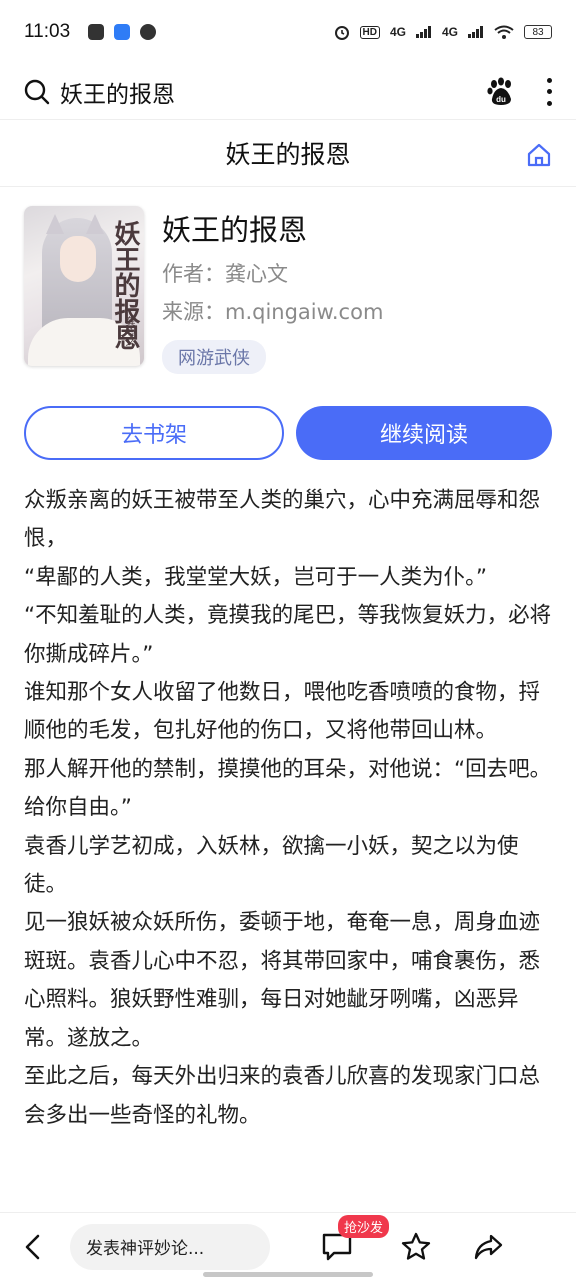 The image size is (576, 1280). I want to click on wifi-icon, so click(504, 32).